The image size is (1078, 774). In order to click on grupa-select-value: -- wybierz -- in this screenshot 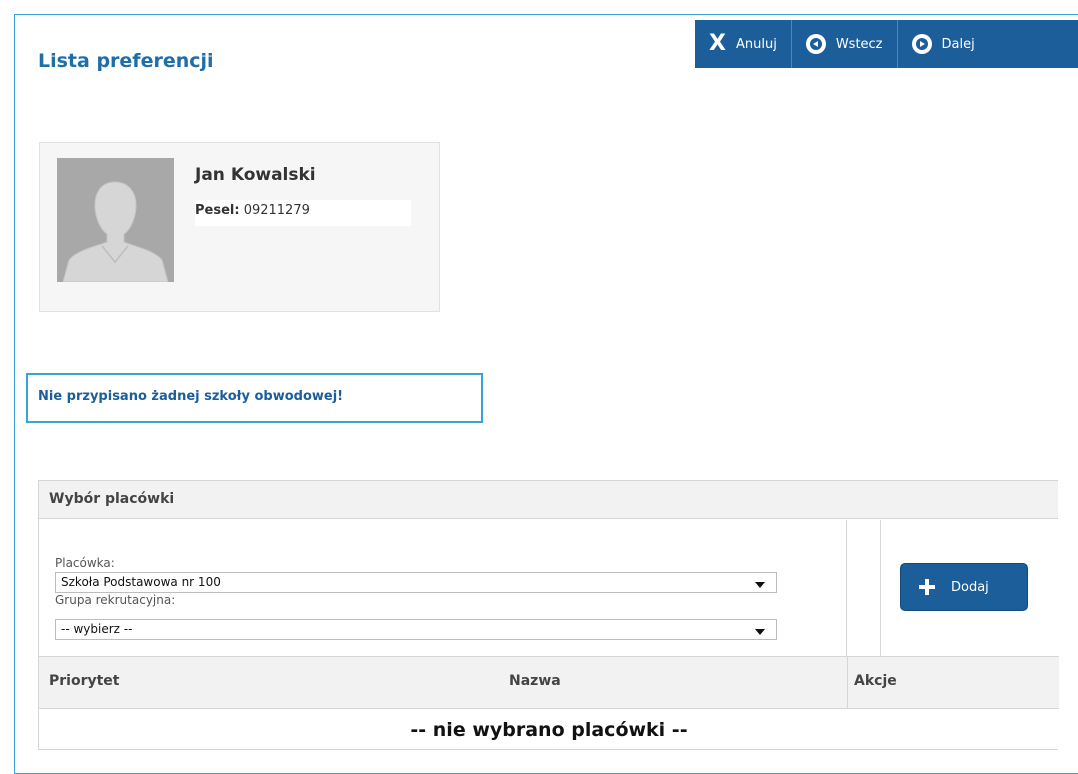, I will do `click(97, 629)`.